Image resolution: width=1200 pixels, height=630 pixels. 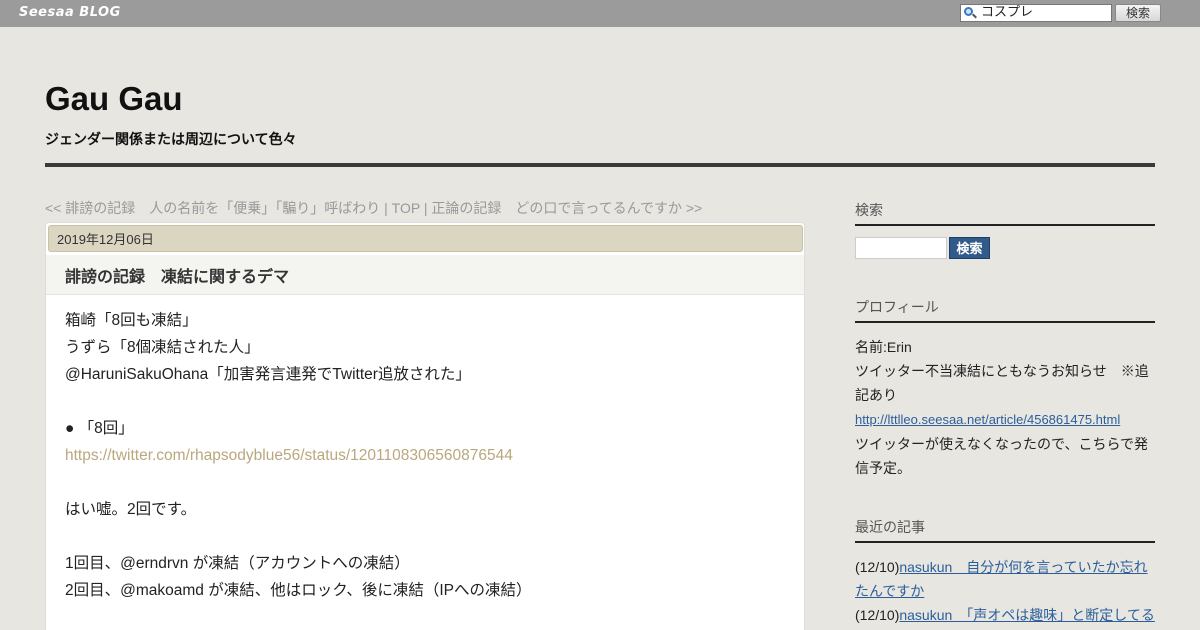 What do you see at coordinates (969, 13) in the screenshot?
I see `search-icon` at bounding box center [969, 13].